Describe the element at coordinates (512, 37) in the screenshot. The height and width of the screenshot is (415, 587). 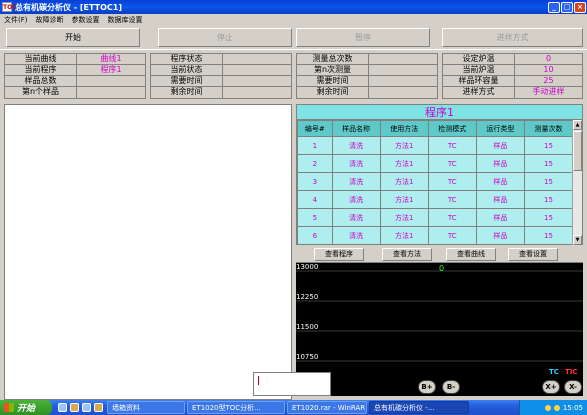
I see `sample-mode-button: 进样方式` at that location.